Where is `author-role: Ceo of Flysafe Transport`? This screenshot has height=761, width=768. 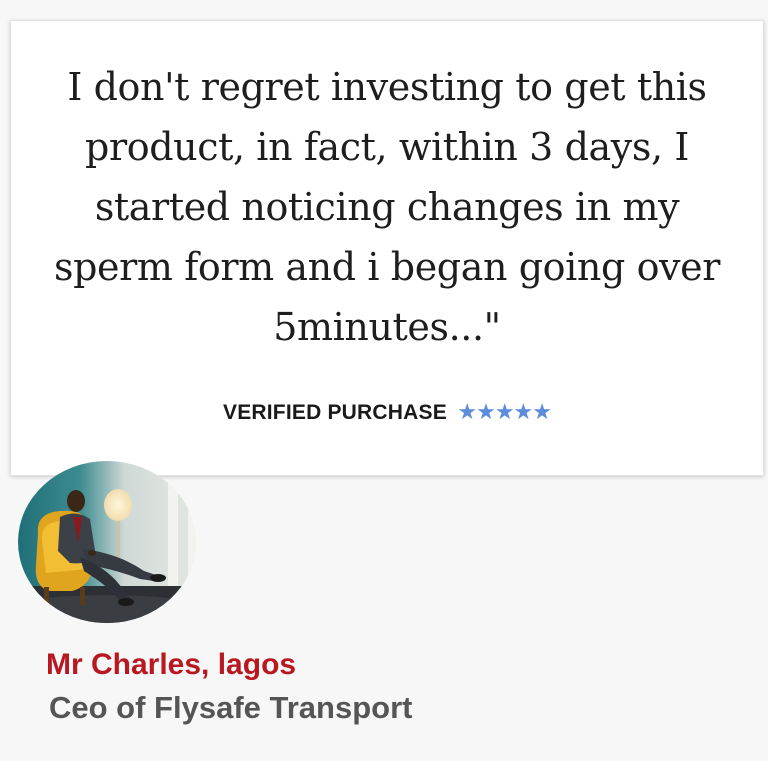
author-role: Ceo of Flysafe Transport is located at coordinates (231, 707).